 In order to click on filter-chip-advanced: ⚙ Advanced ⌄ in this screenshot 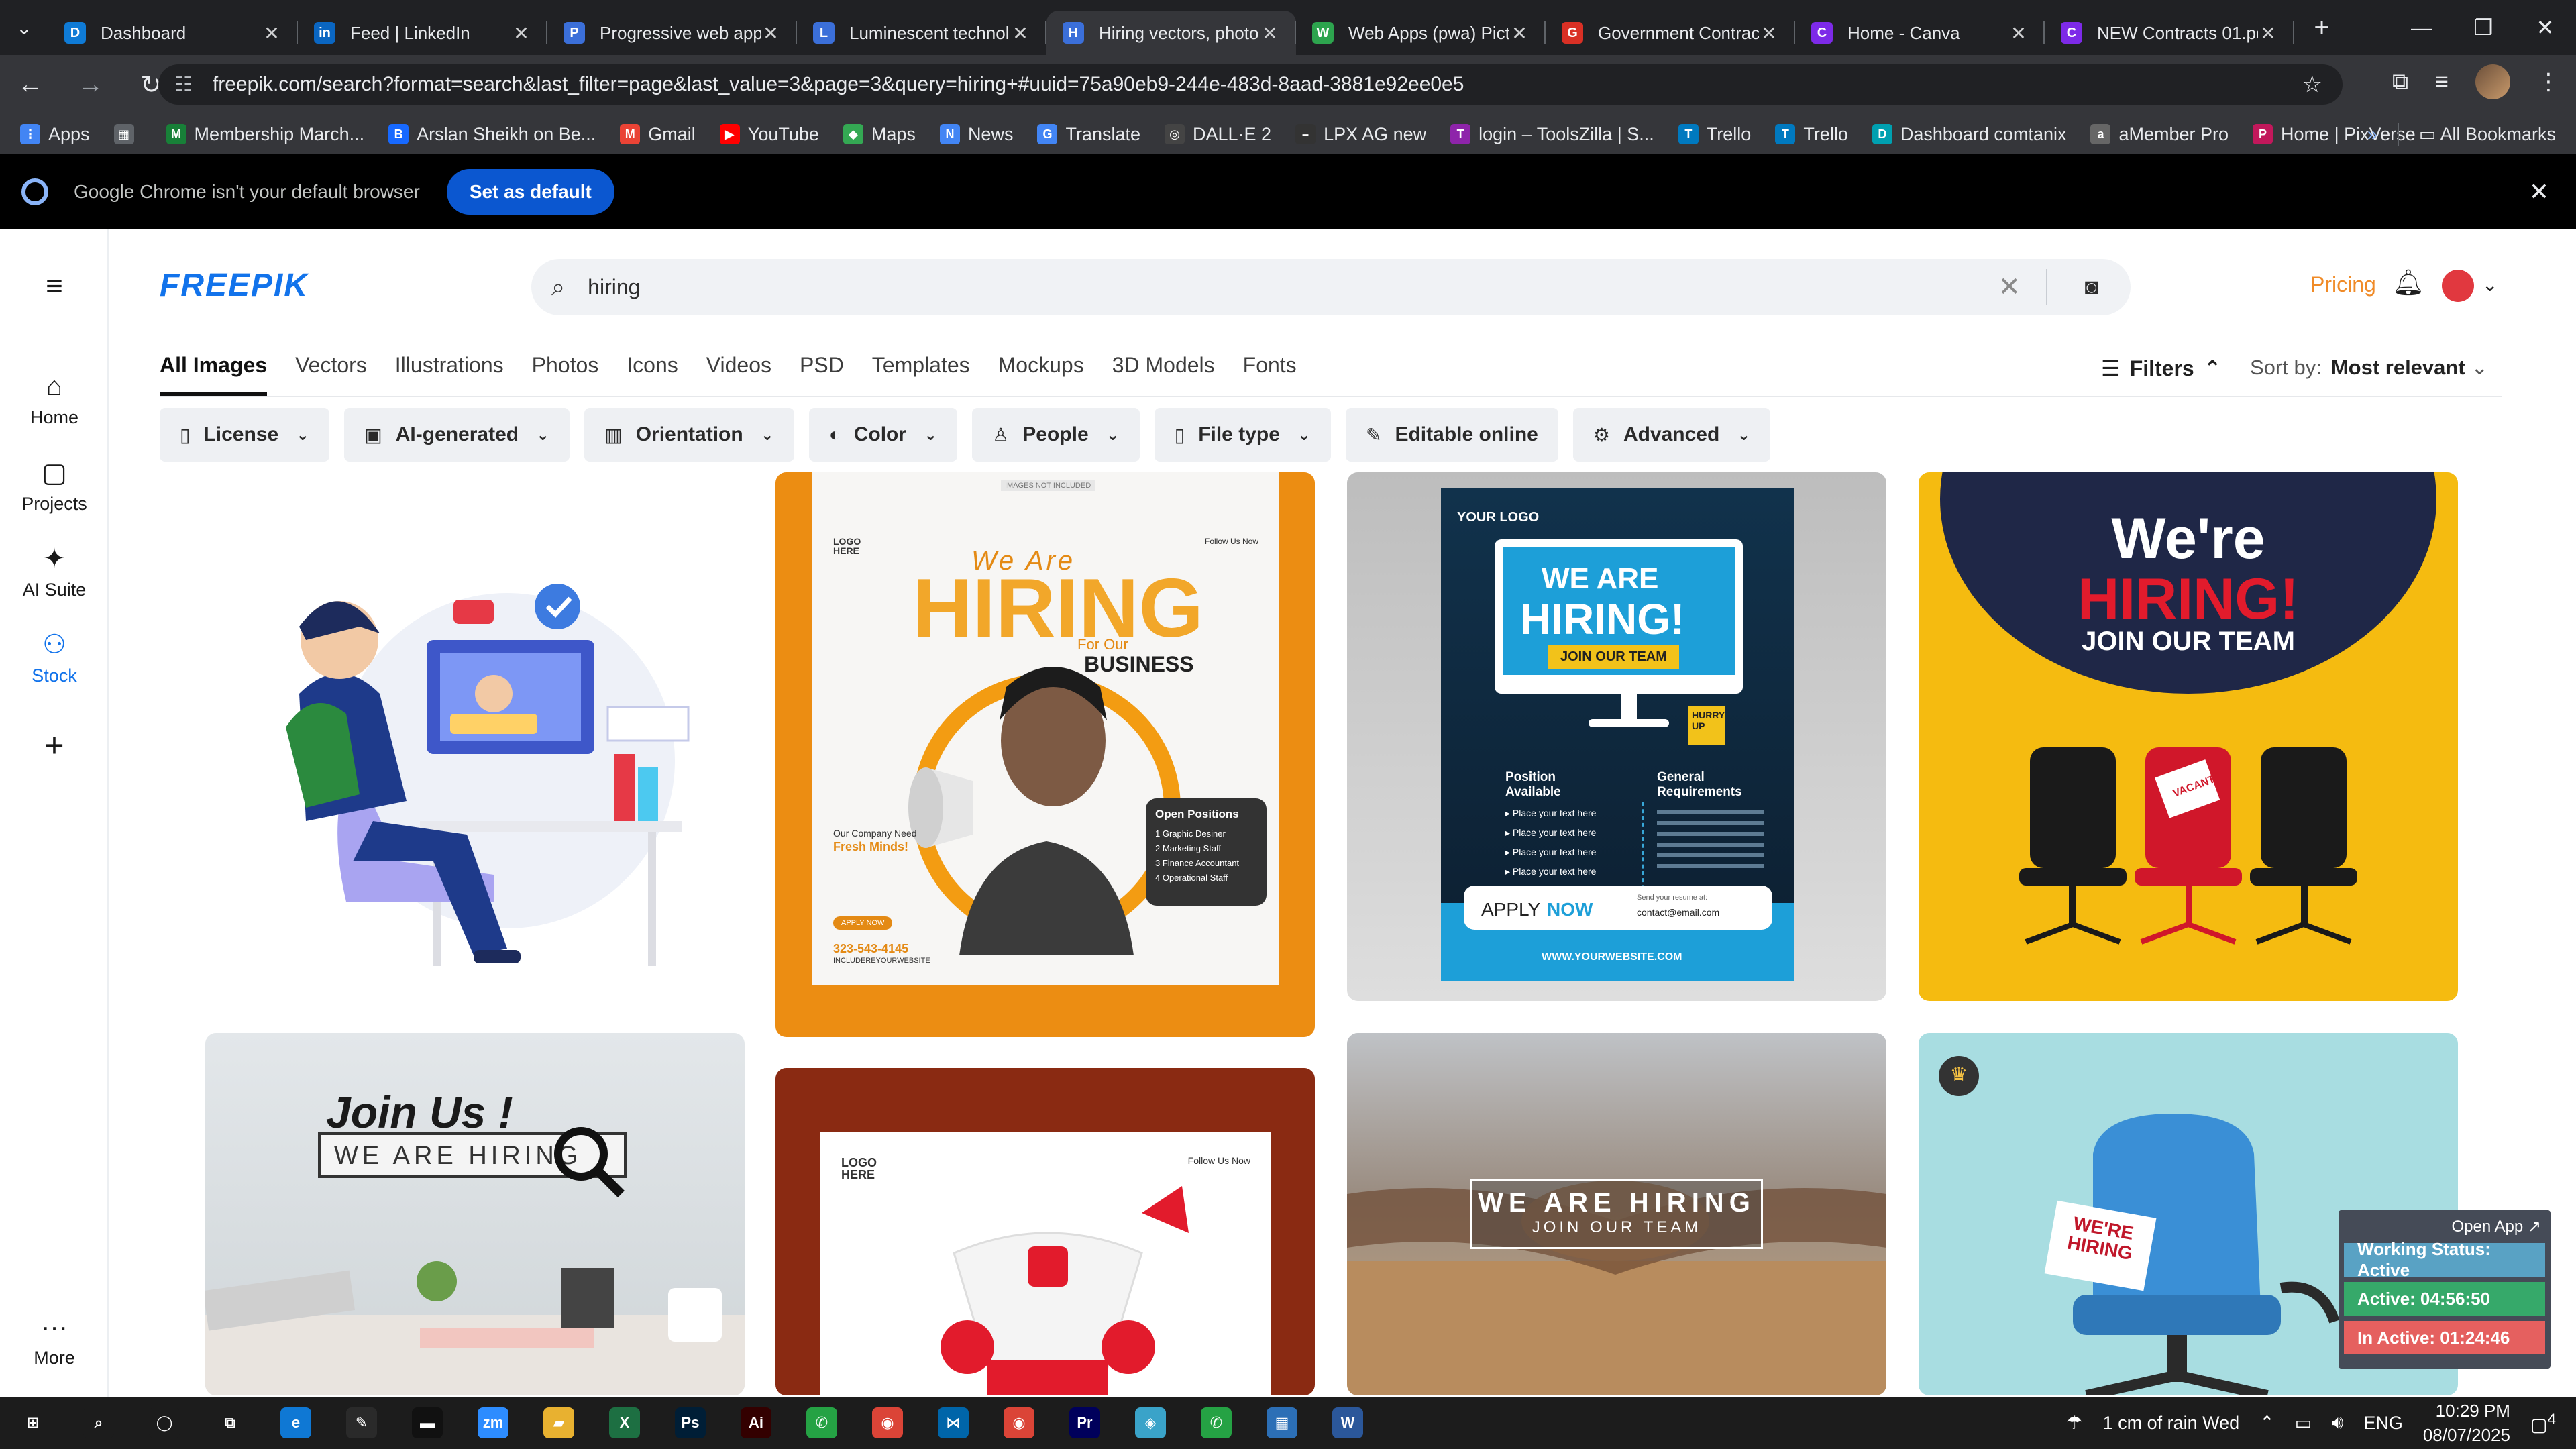, I will do `click(1671, 435)`.